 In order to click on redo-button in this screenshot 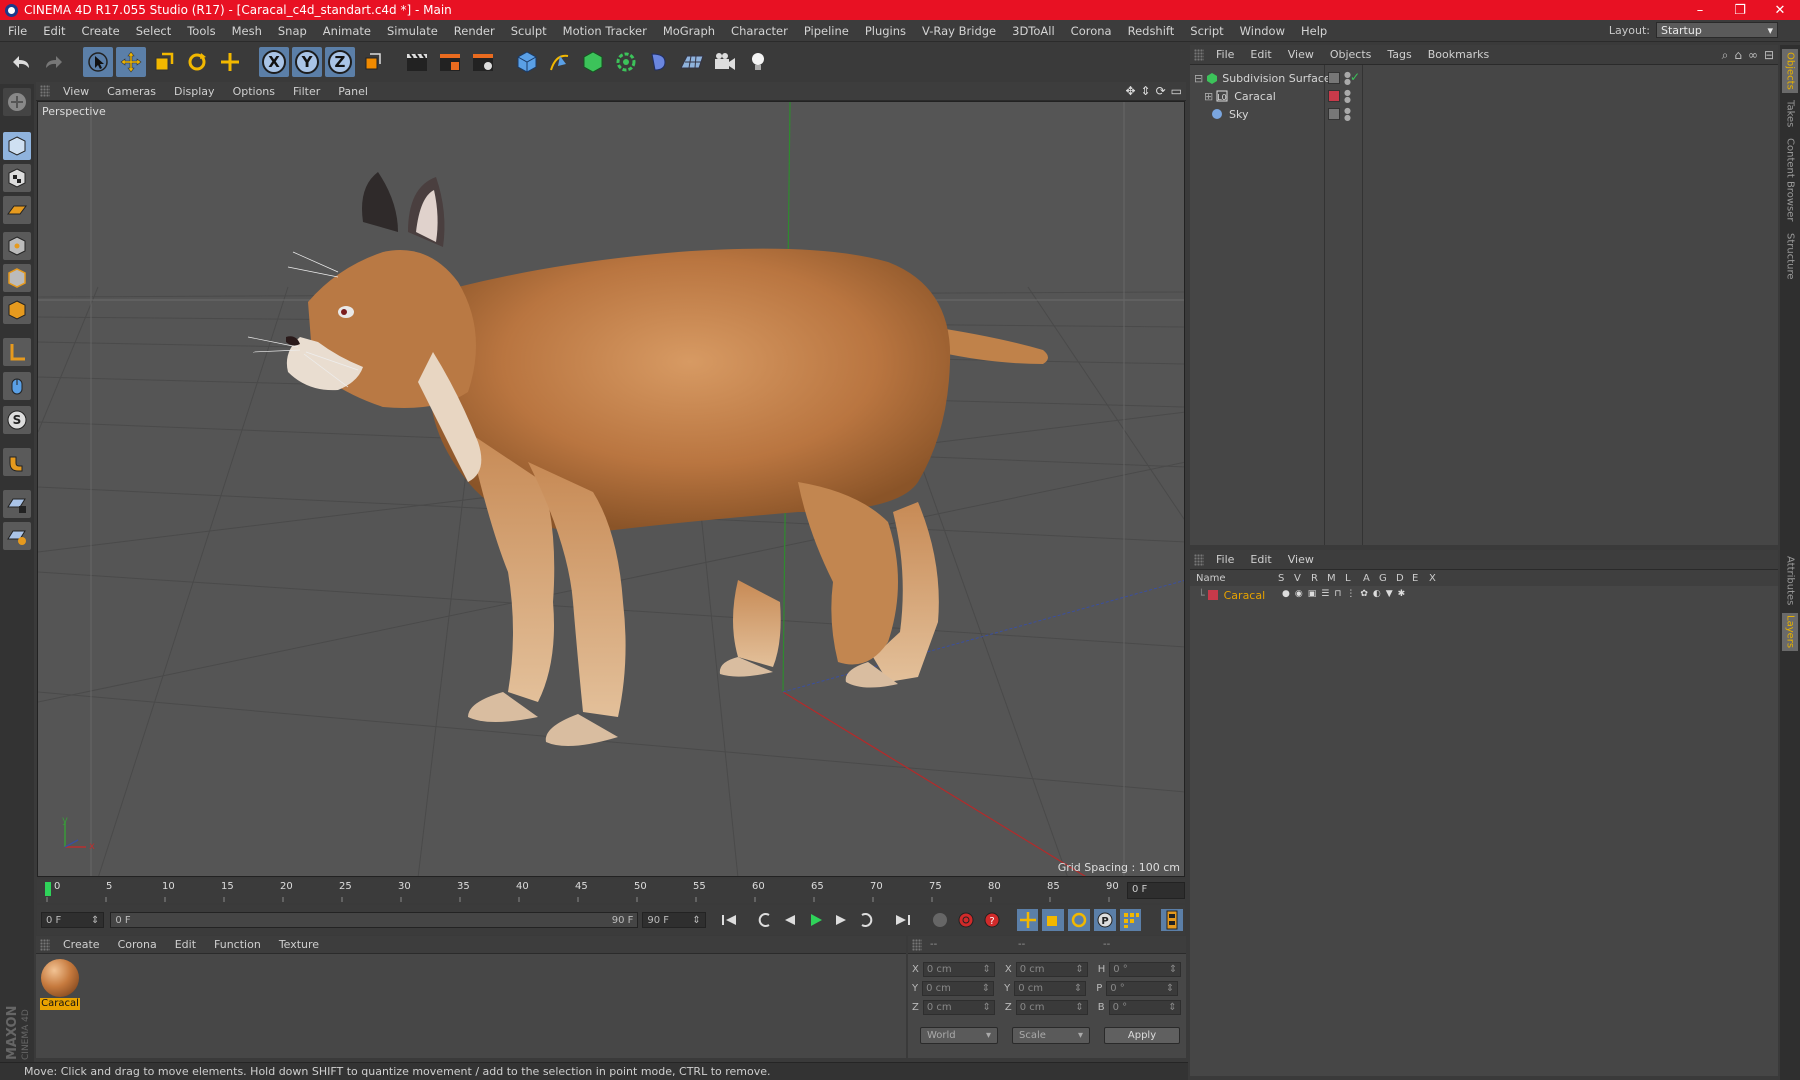, I will do `click(54, 62)`.